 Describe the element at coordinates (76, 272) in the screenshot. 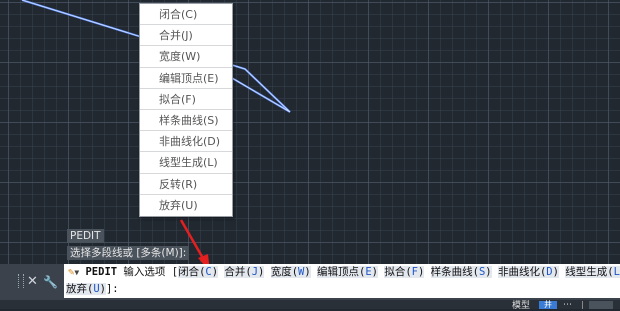

I see `chevron-down-icon: ▼` at that location.